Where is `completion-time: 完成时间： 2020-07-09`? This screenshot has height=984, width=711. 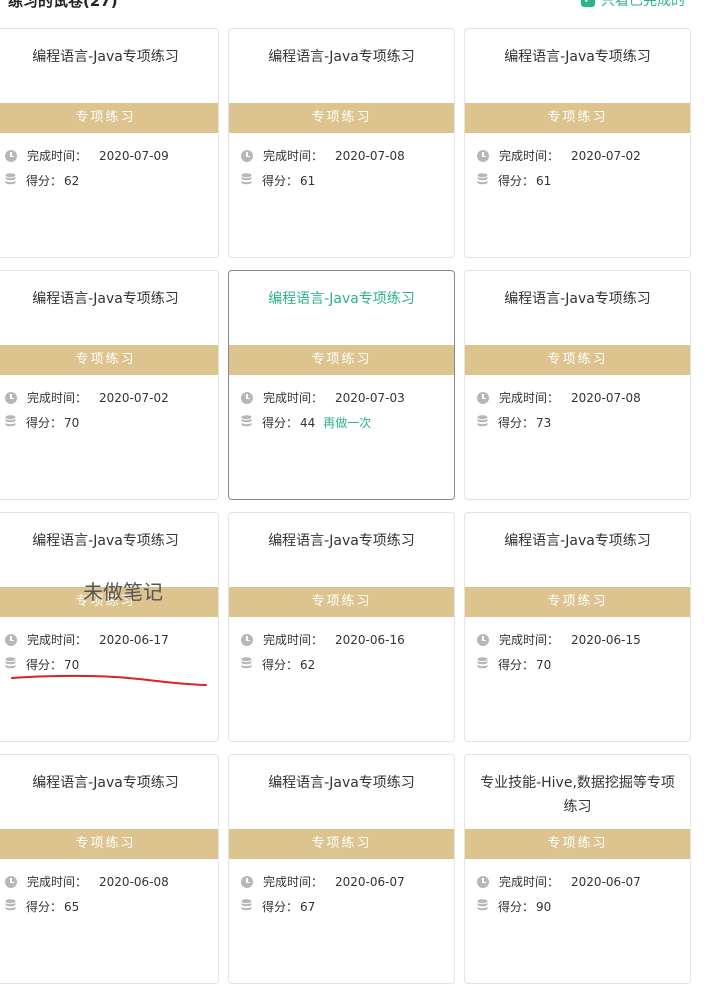 completion-time: 完成时间： 2020-07-09 is located at coordinates (87, 155).